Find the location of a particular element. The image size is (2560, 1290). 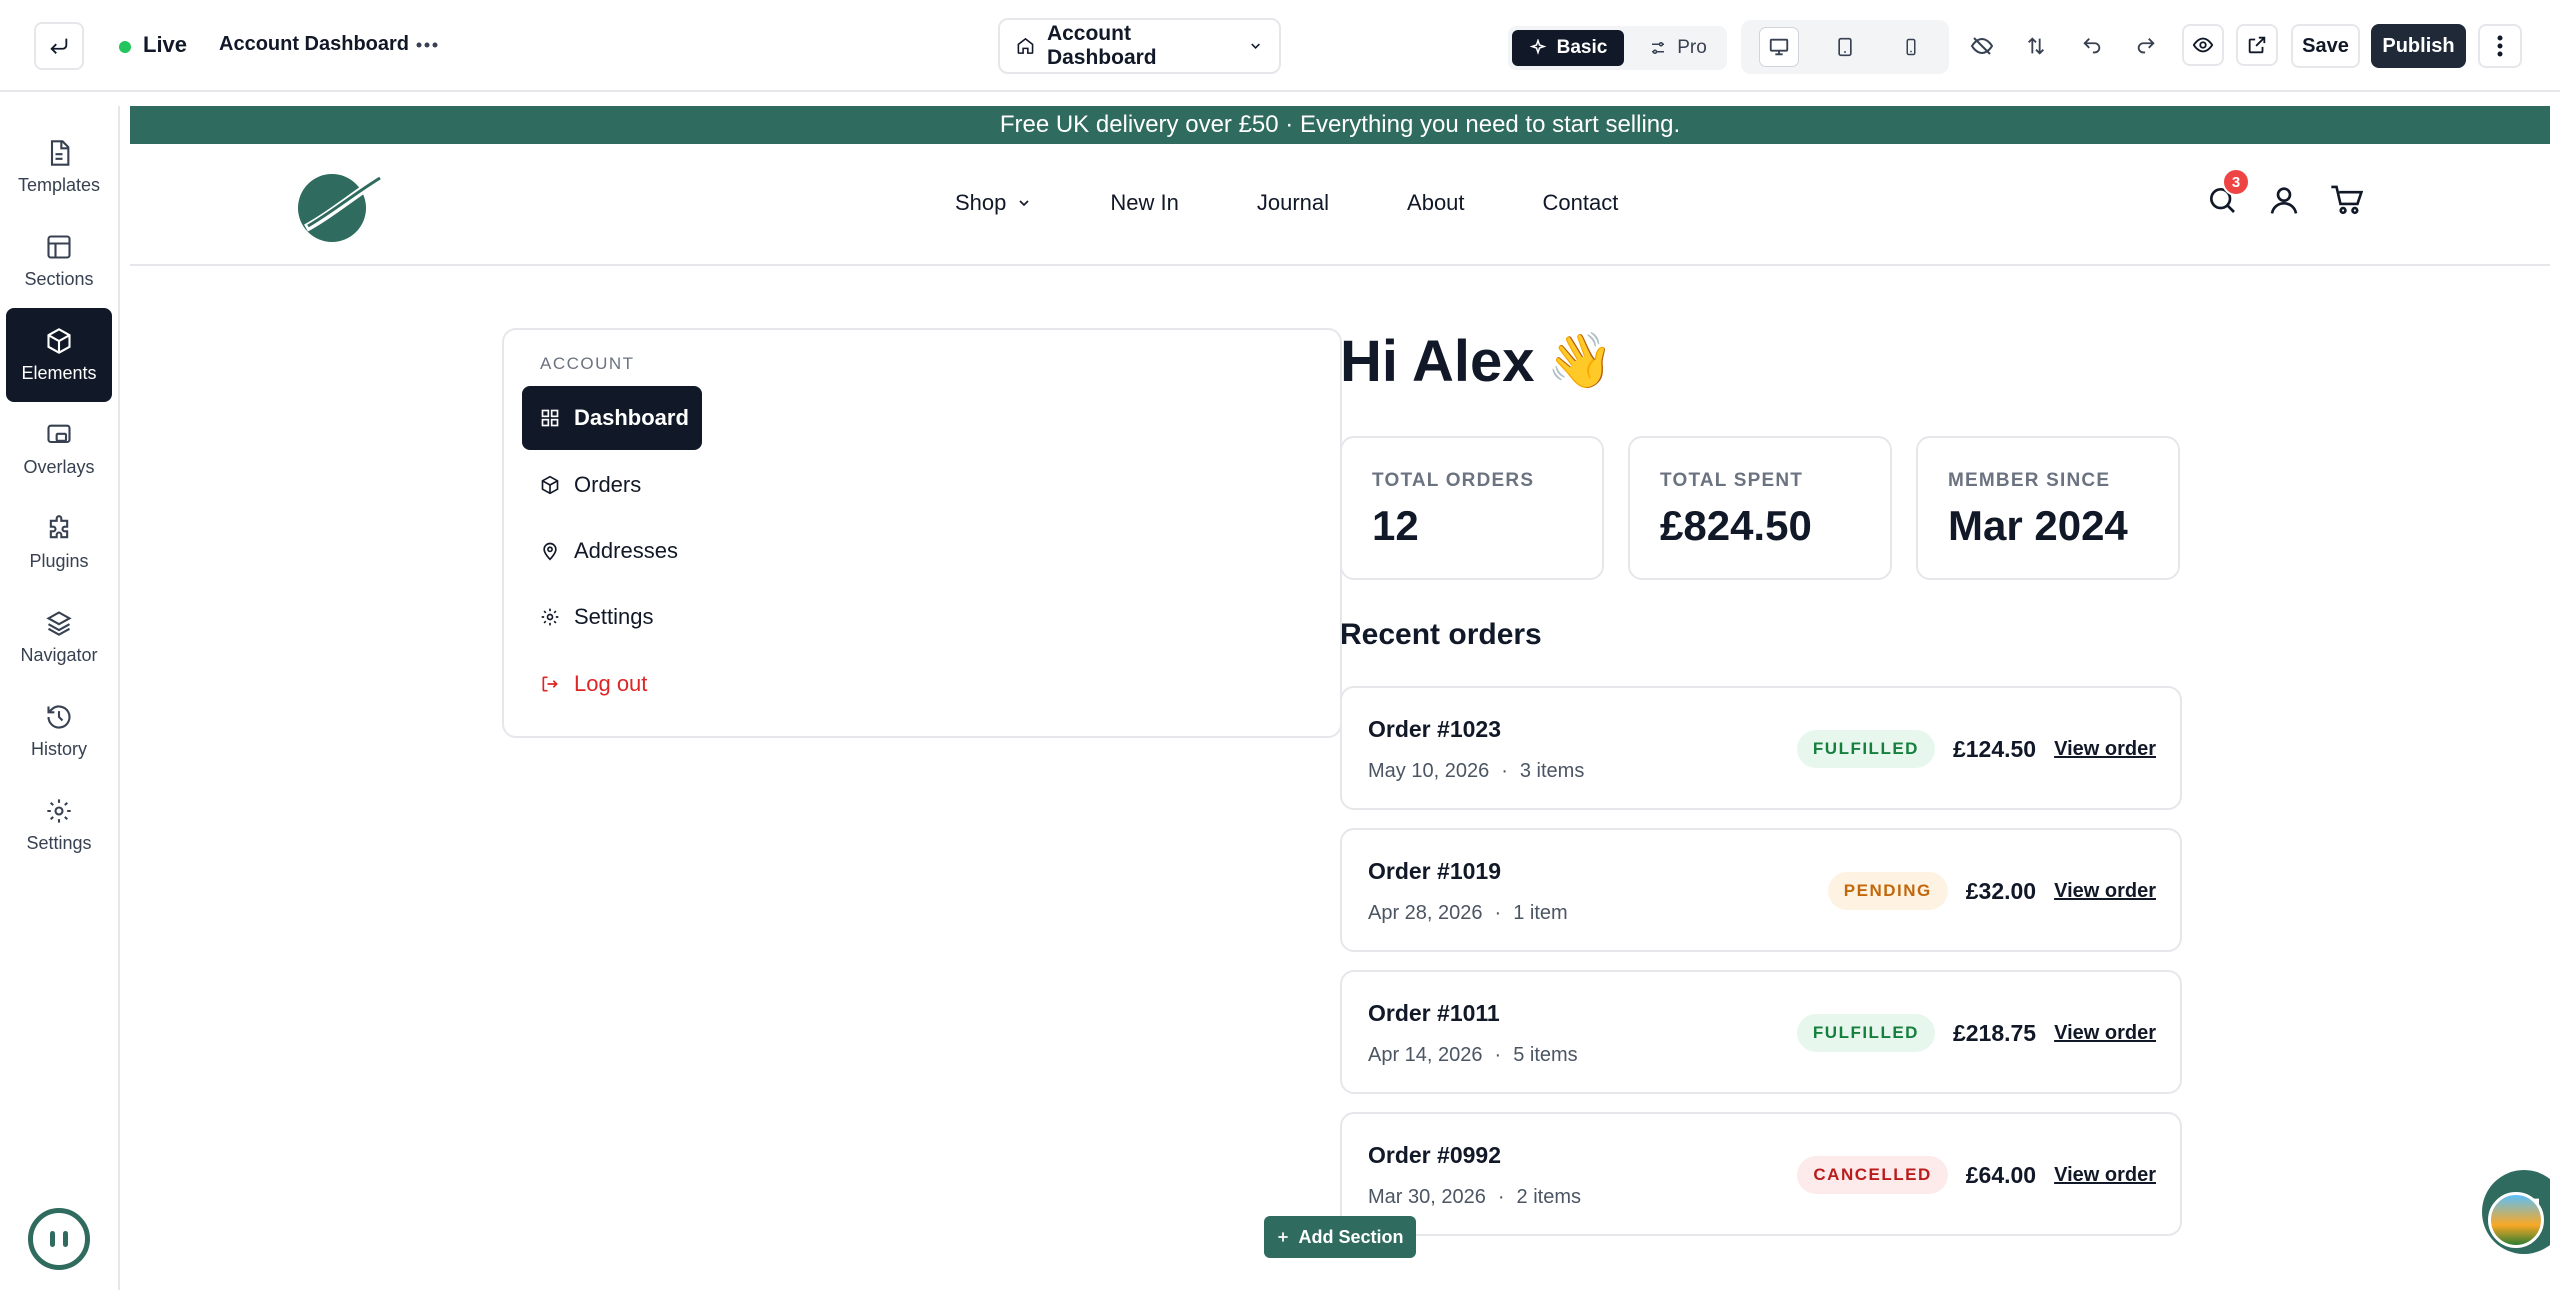

recent-orders-heading: Recent orders is located at coordinates (1441, 634).